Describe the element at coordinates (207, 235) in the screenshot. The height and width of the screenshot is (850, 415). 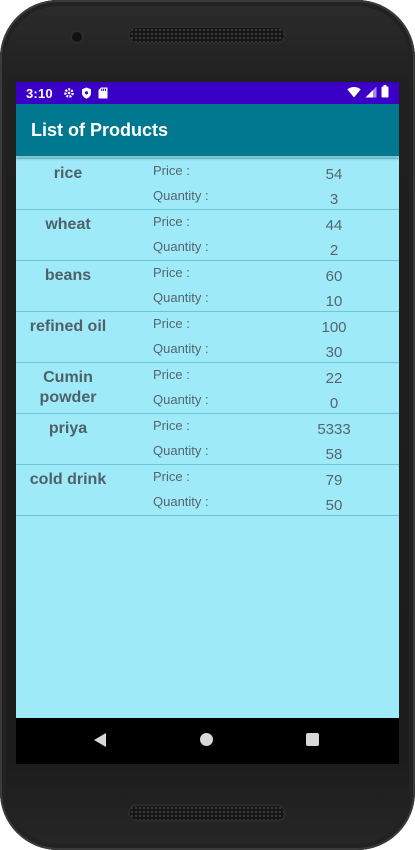
I see `list-item: wheat Price : Quantity : 44 2` at that location.